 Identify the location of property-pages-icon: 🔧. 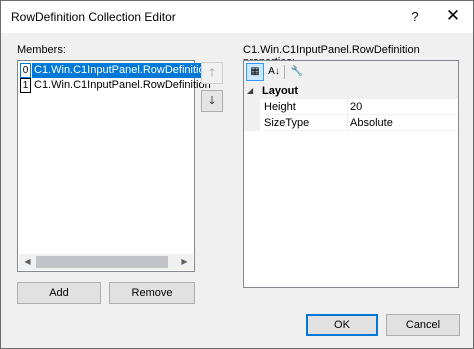
(297, 72).